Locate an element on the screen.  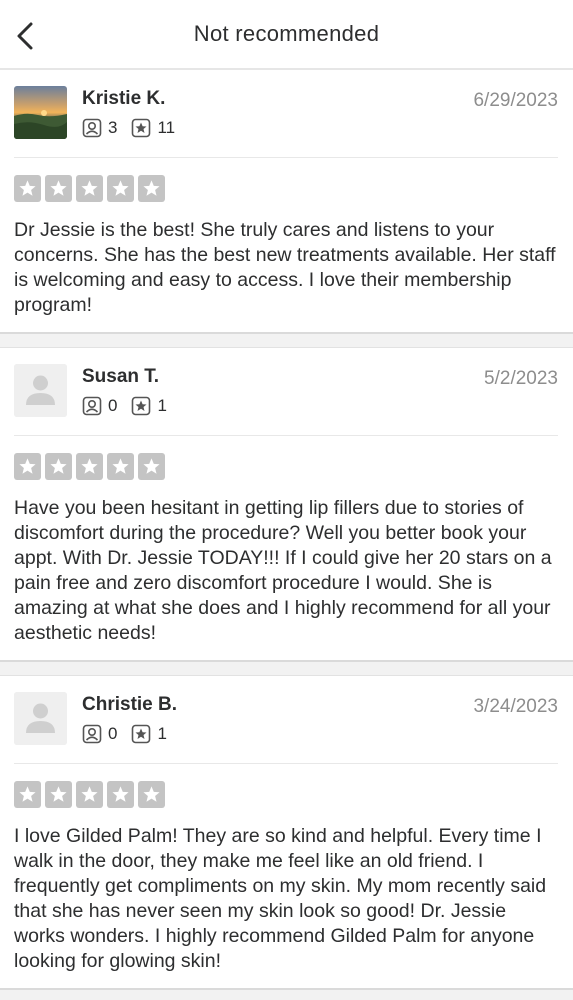
reviewer-name: Kristie K. is located at coordinates (123, 99).